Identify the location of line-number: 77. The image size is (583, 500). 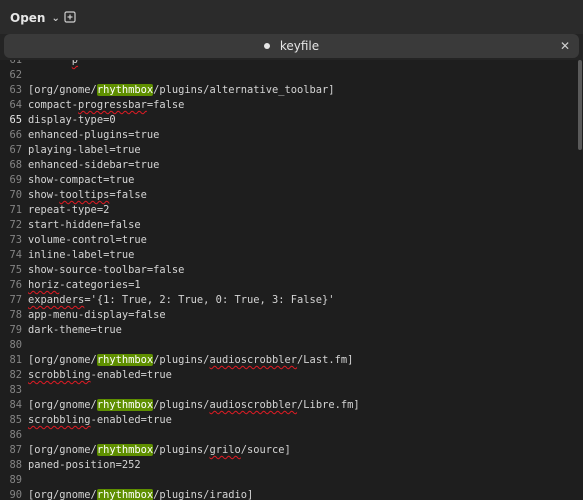
(15, 300).